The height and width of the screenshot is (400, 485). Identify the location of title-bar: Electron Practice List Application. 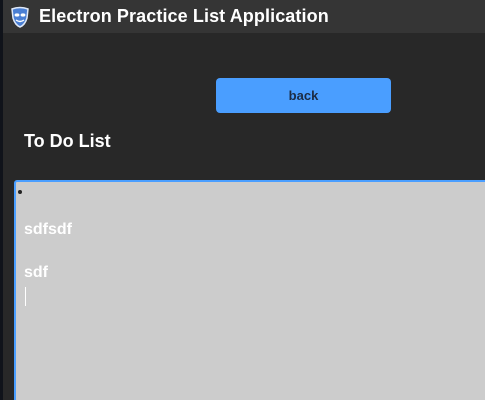
(244, 16).